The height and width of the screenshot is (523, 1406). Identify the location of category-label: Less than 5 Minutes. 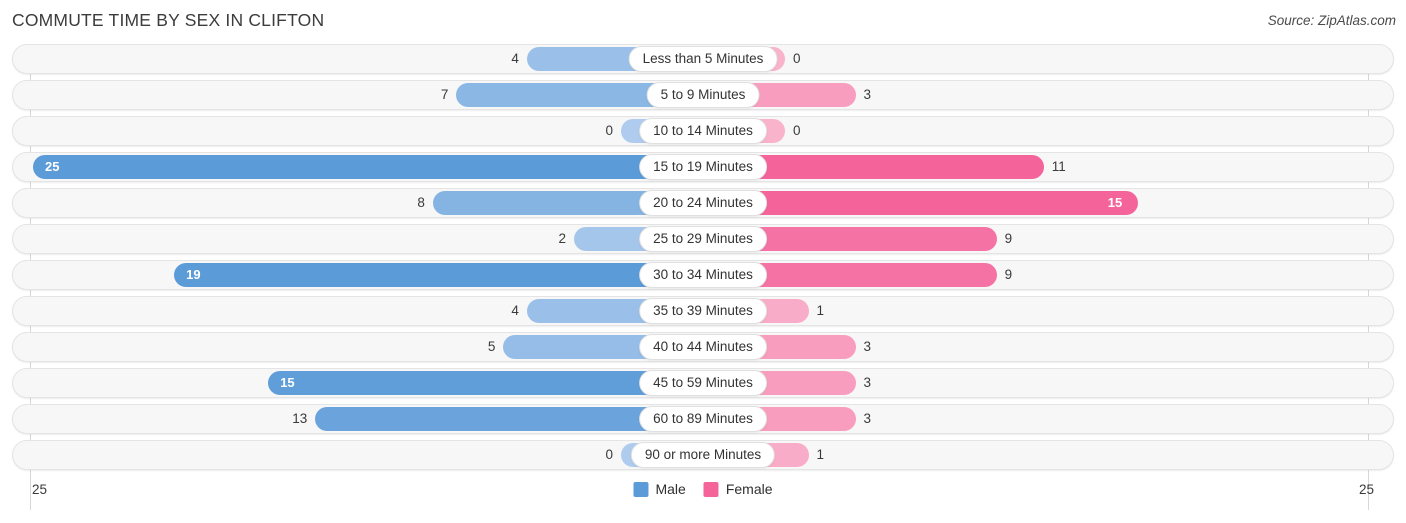
(703, 59).